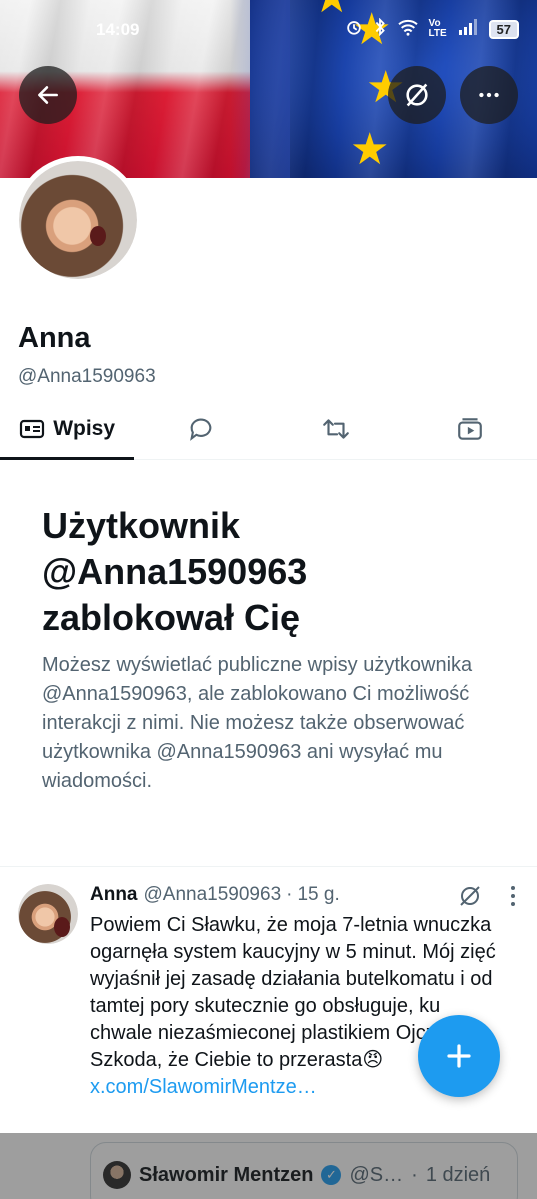  Describe the element at coordinates (84, 428) in the screenshot. I see `tab-posts-label: Wpisy` at that location.